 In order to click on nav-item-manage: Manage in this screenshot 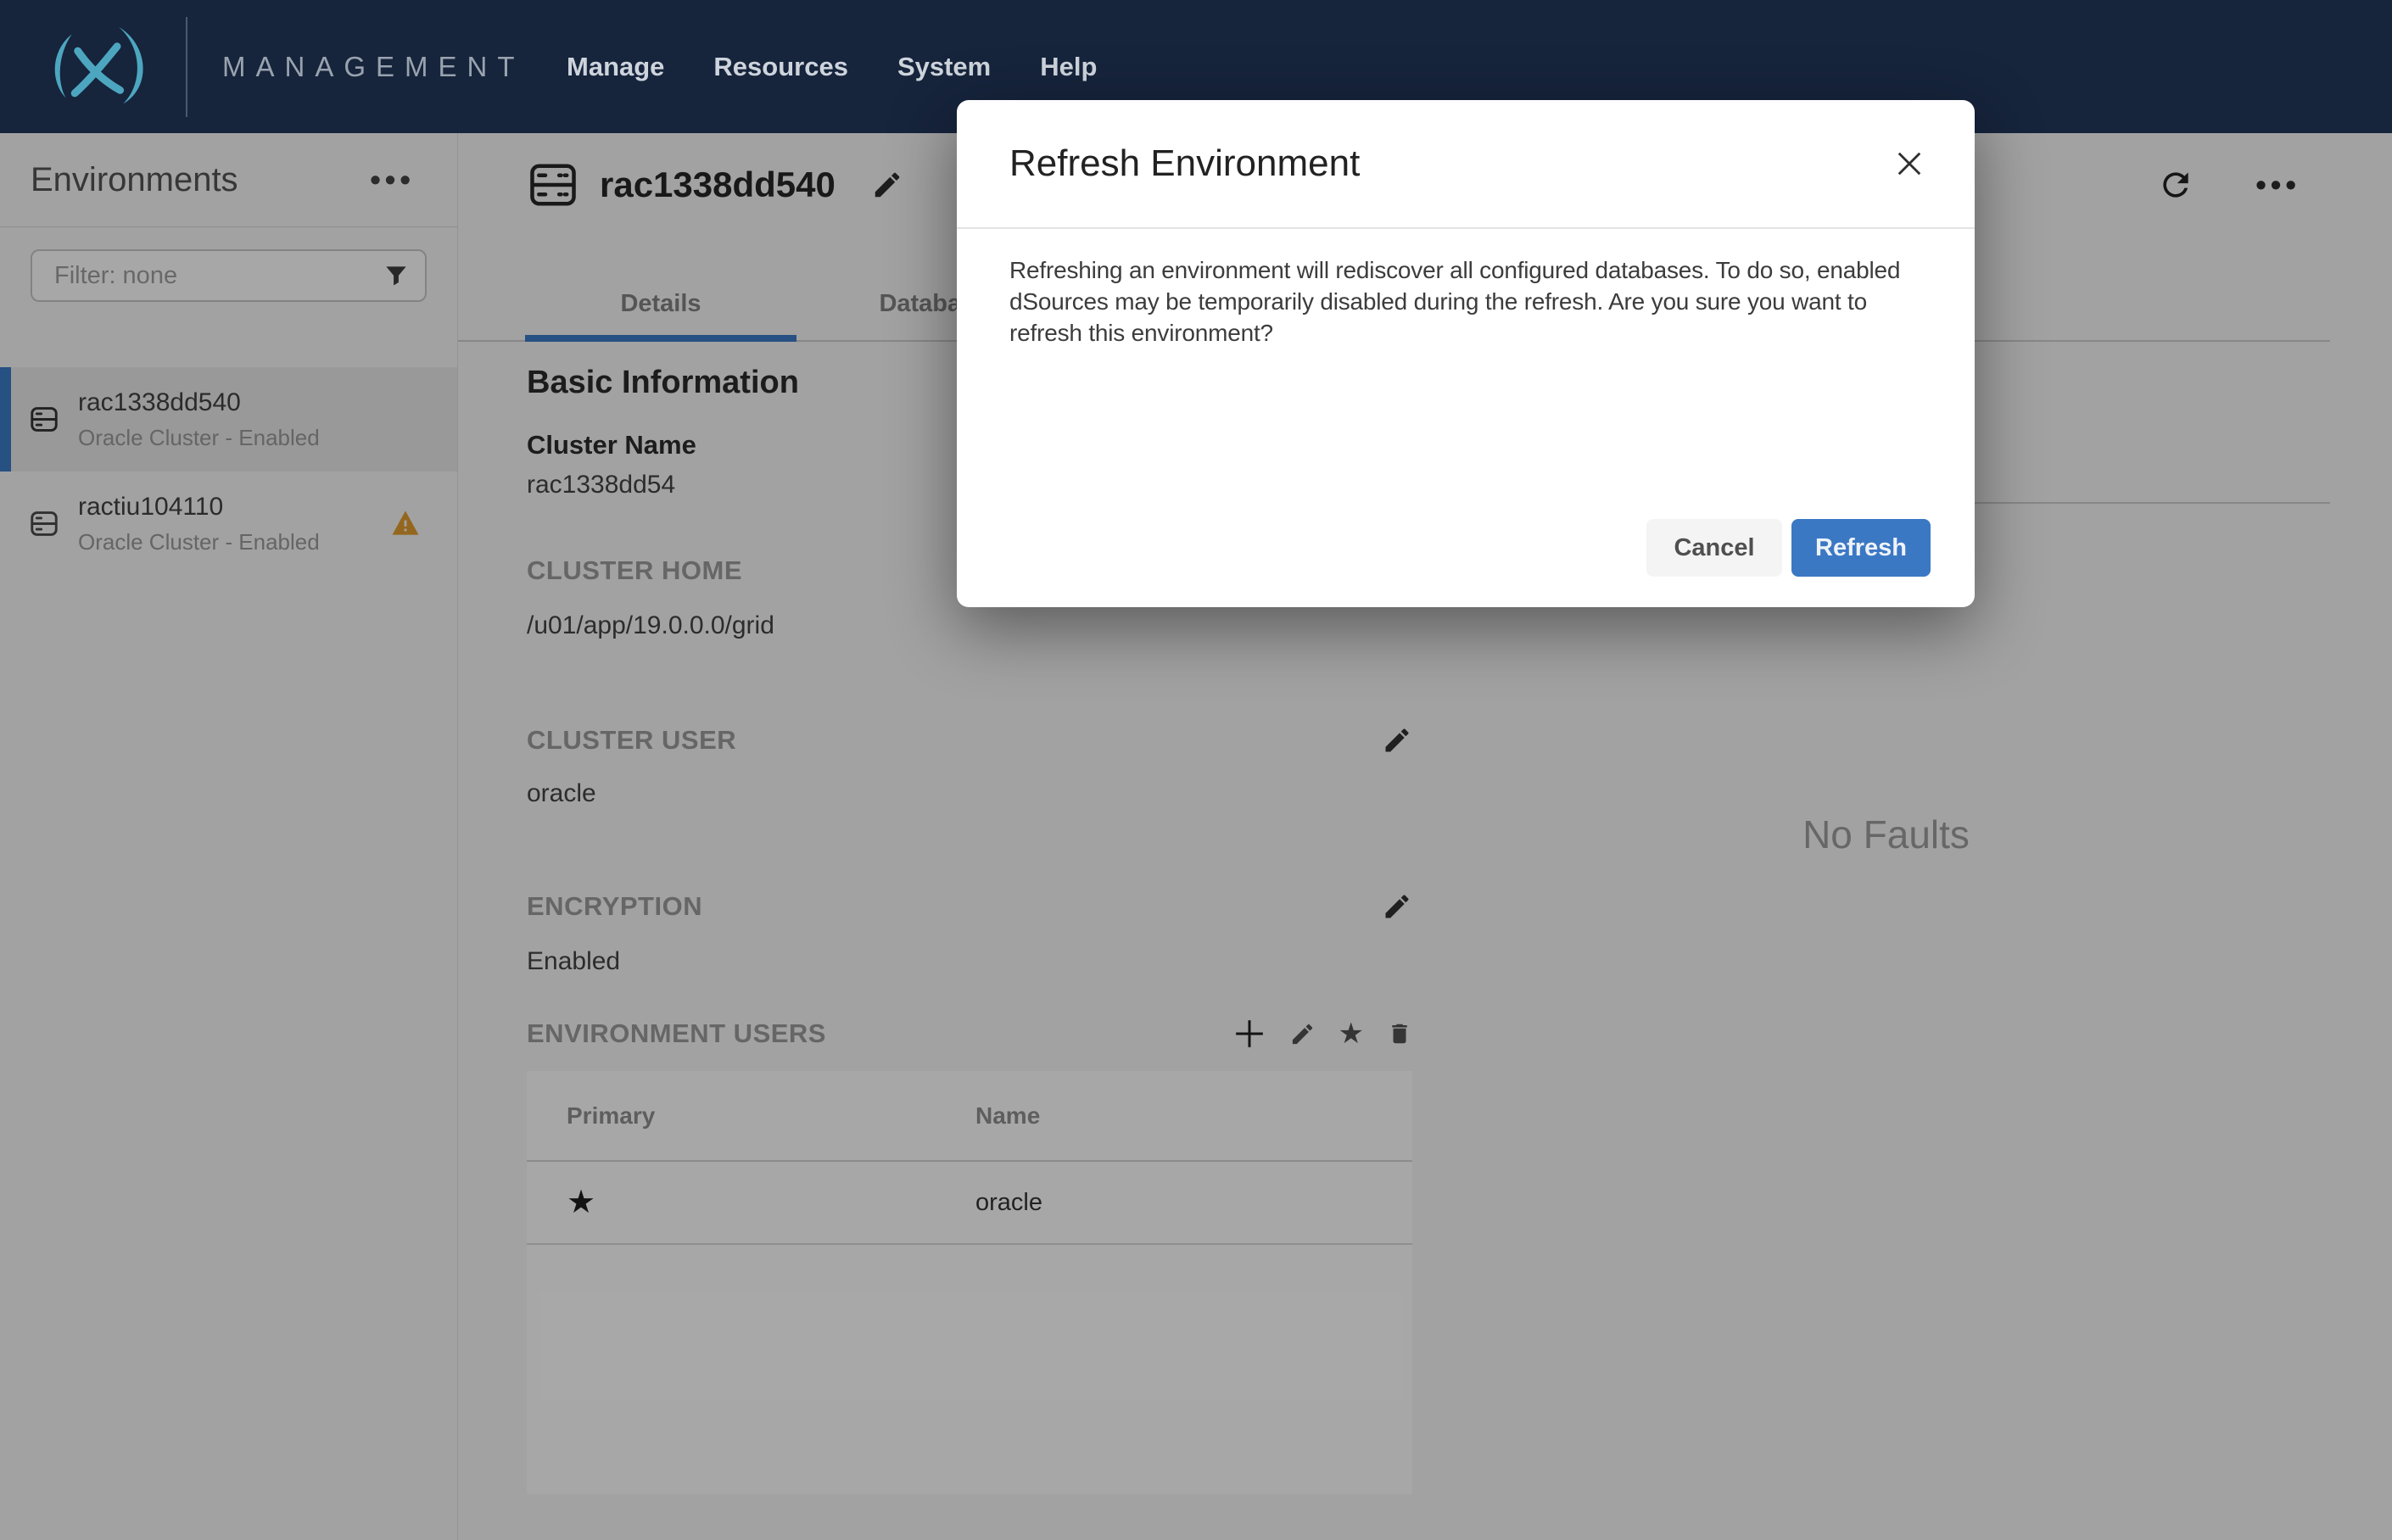, I will do `click(615, 67)`.